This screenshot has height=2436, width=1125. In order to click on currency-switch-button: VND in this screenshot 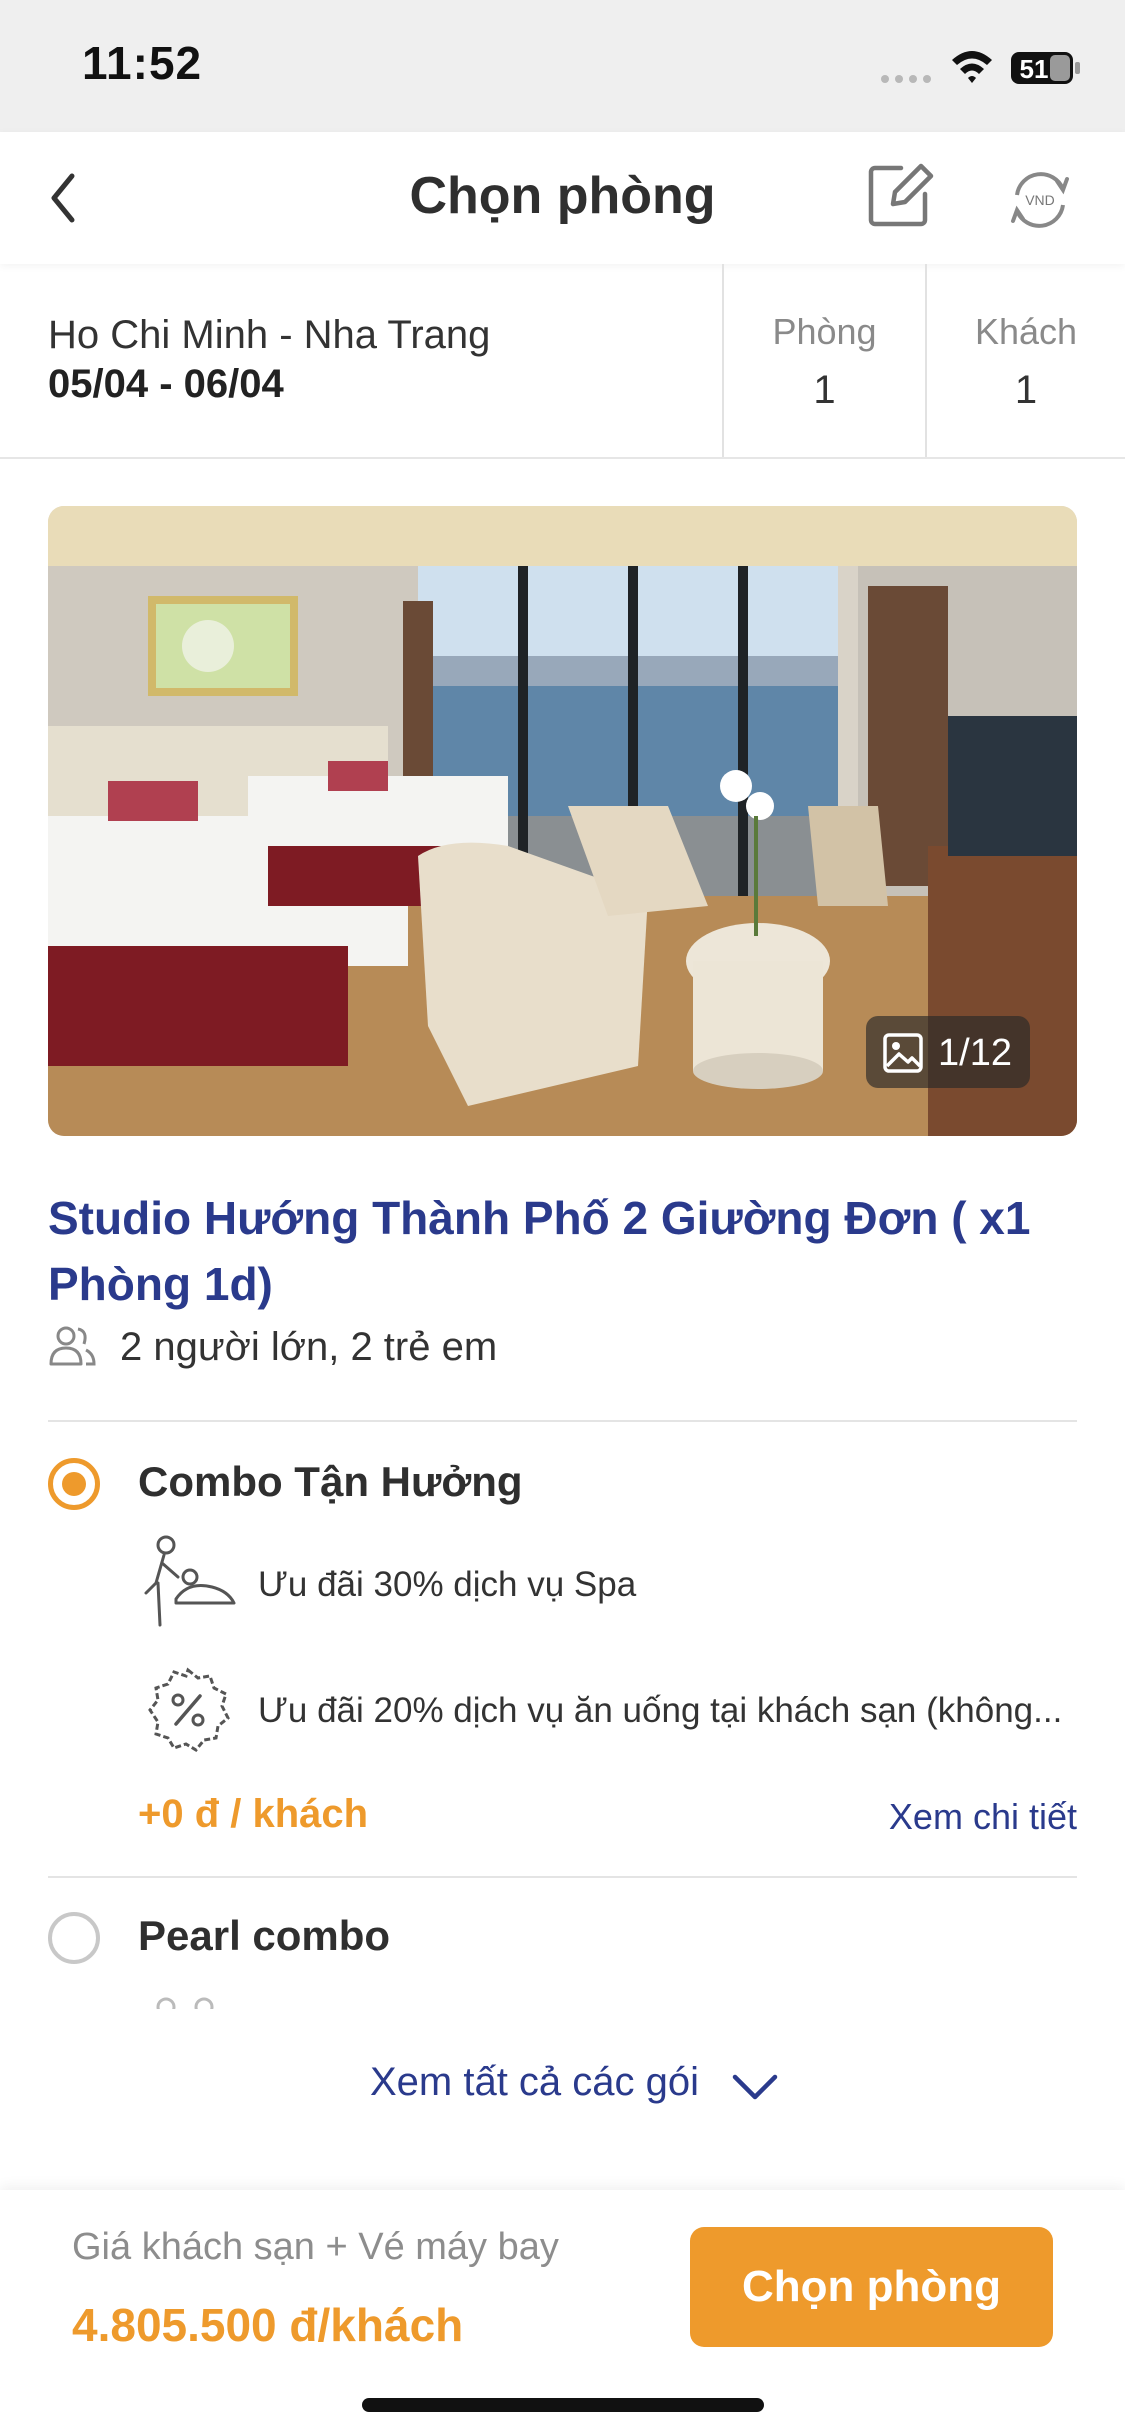, I will do `click(1040, 200)`.